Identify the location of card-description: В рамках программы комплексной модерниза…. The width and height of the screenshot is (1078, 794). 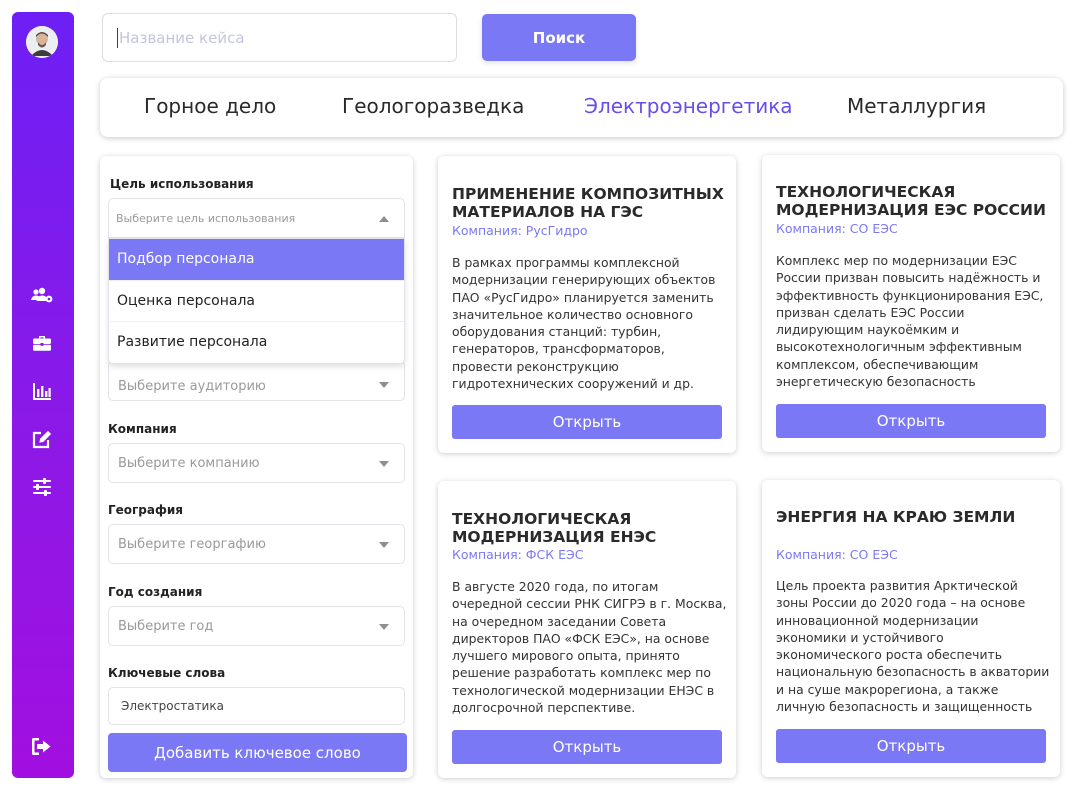
(584, 323).